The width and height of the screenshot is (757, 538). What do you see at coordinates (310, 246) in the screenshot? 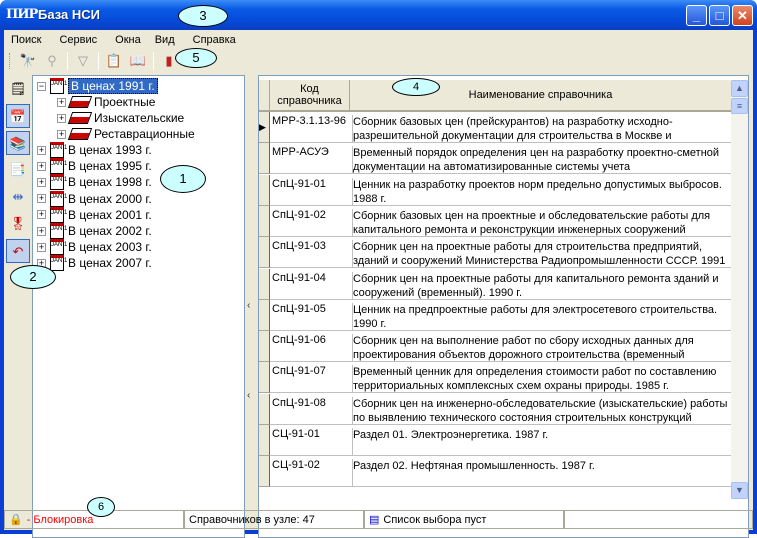
I see `cell-code: СпЦ-91-03` at bounding box center [310, 246].